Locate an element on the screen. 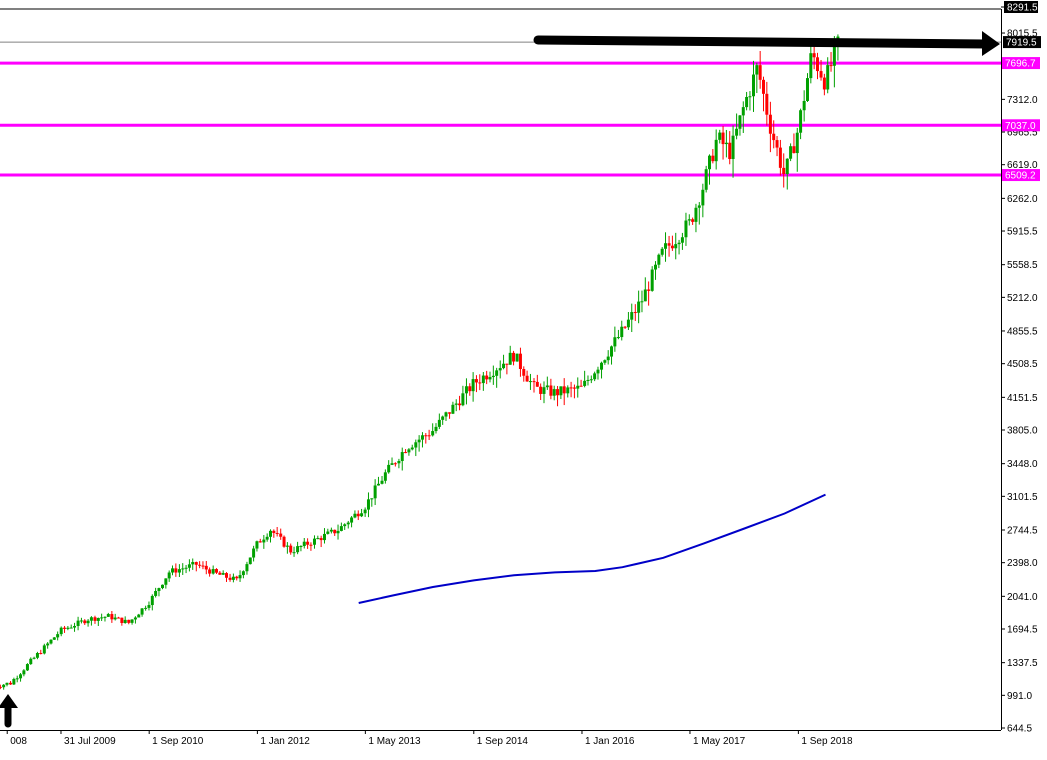  y-tick-label: 4151.5 is located at coordinates (1022, 398).